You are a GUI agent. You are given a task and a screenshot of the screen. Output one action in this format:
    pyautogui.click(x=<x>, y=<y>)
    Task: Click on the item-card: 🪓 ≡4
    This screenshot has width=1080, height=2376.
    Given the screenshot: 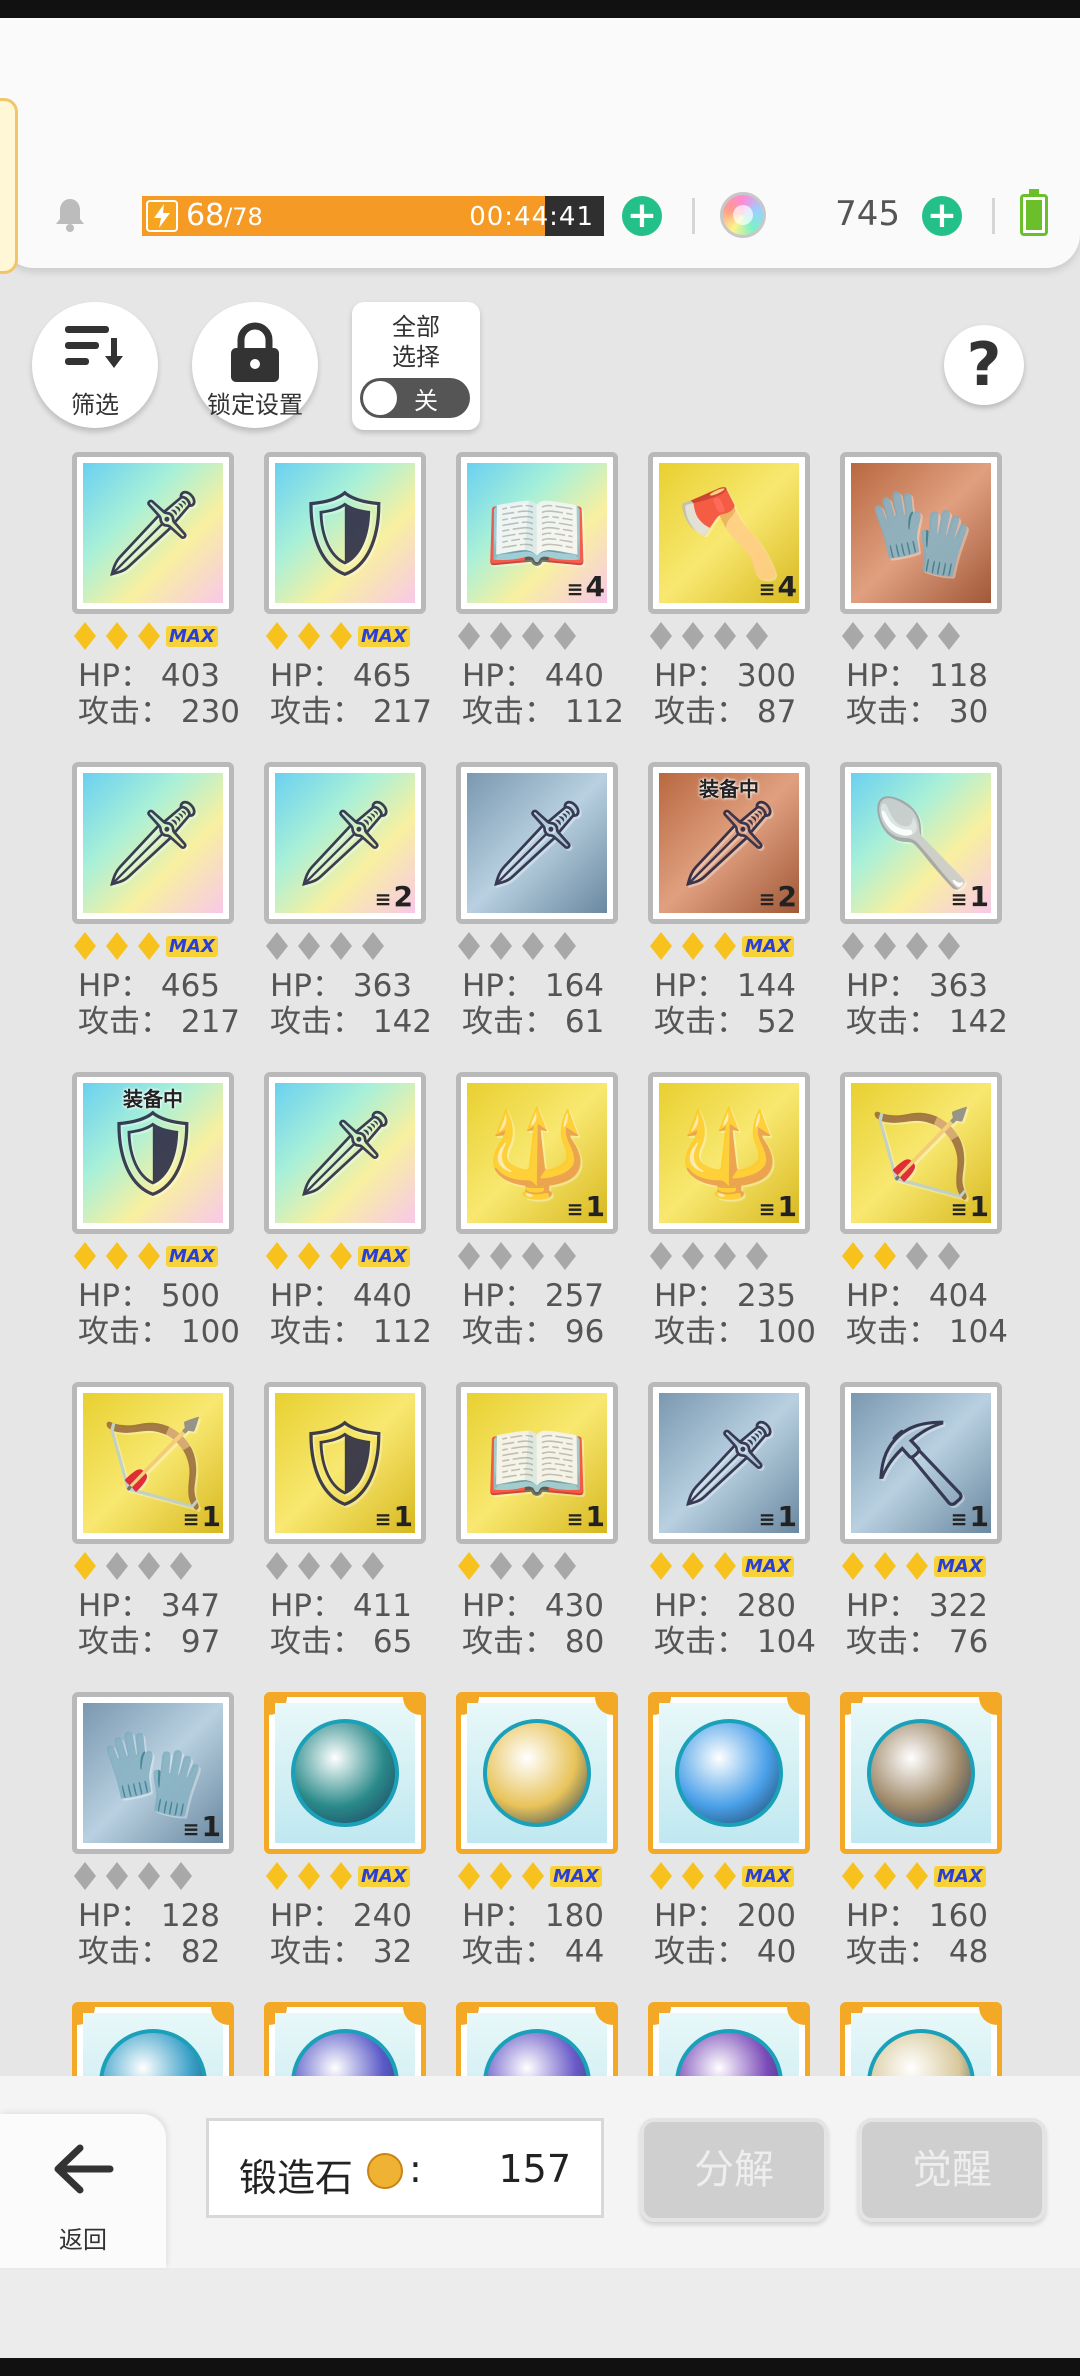 What is the action you would take?
    pyautogui.click(x=729, y=533)
    